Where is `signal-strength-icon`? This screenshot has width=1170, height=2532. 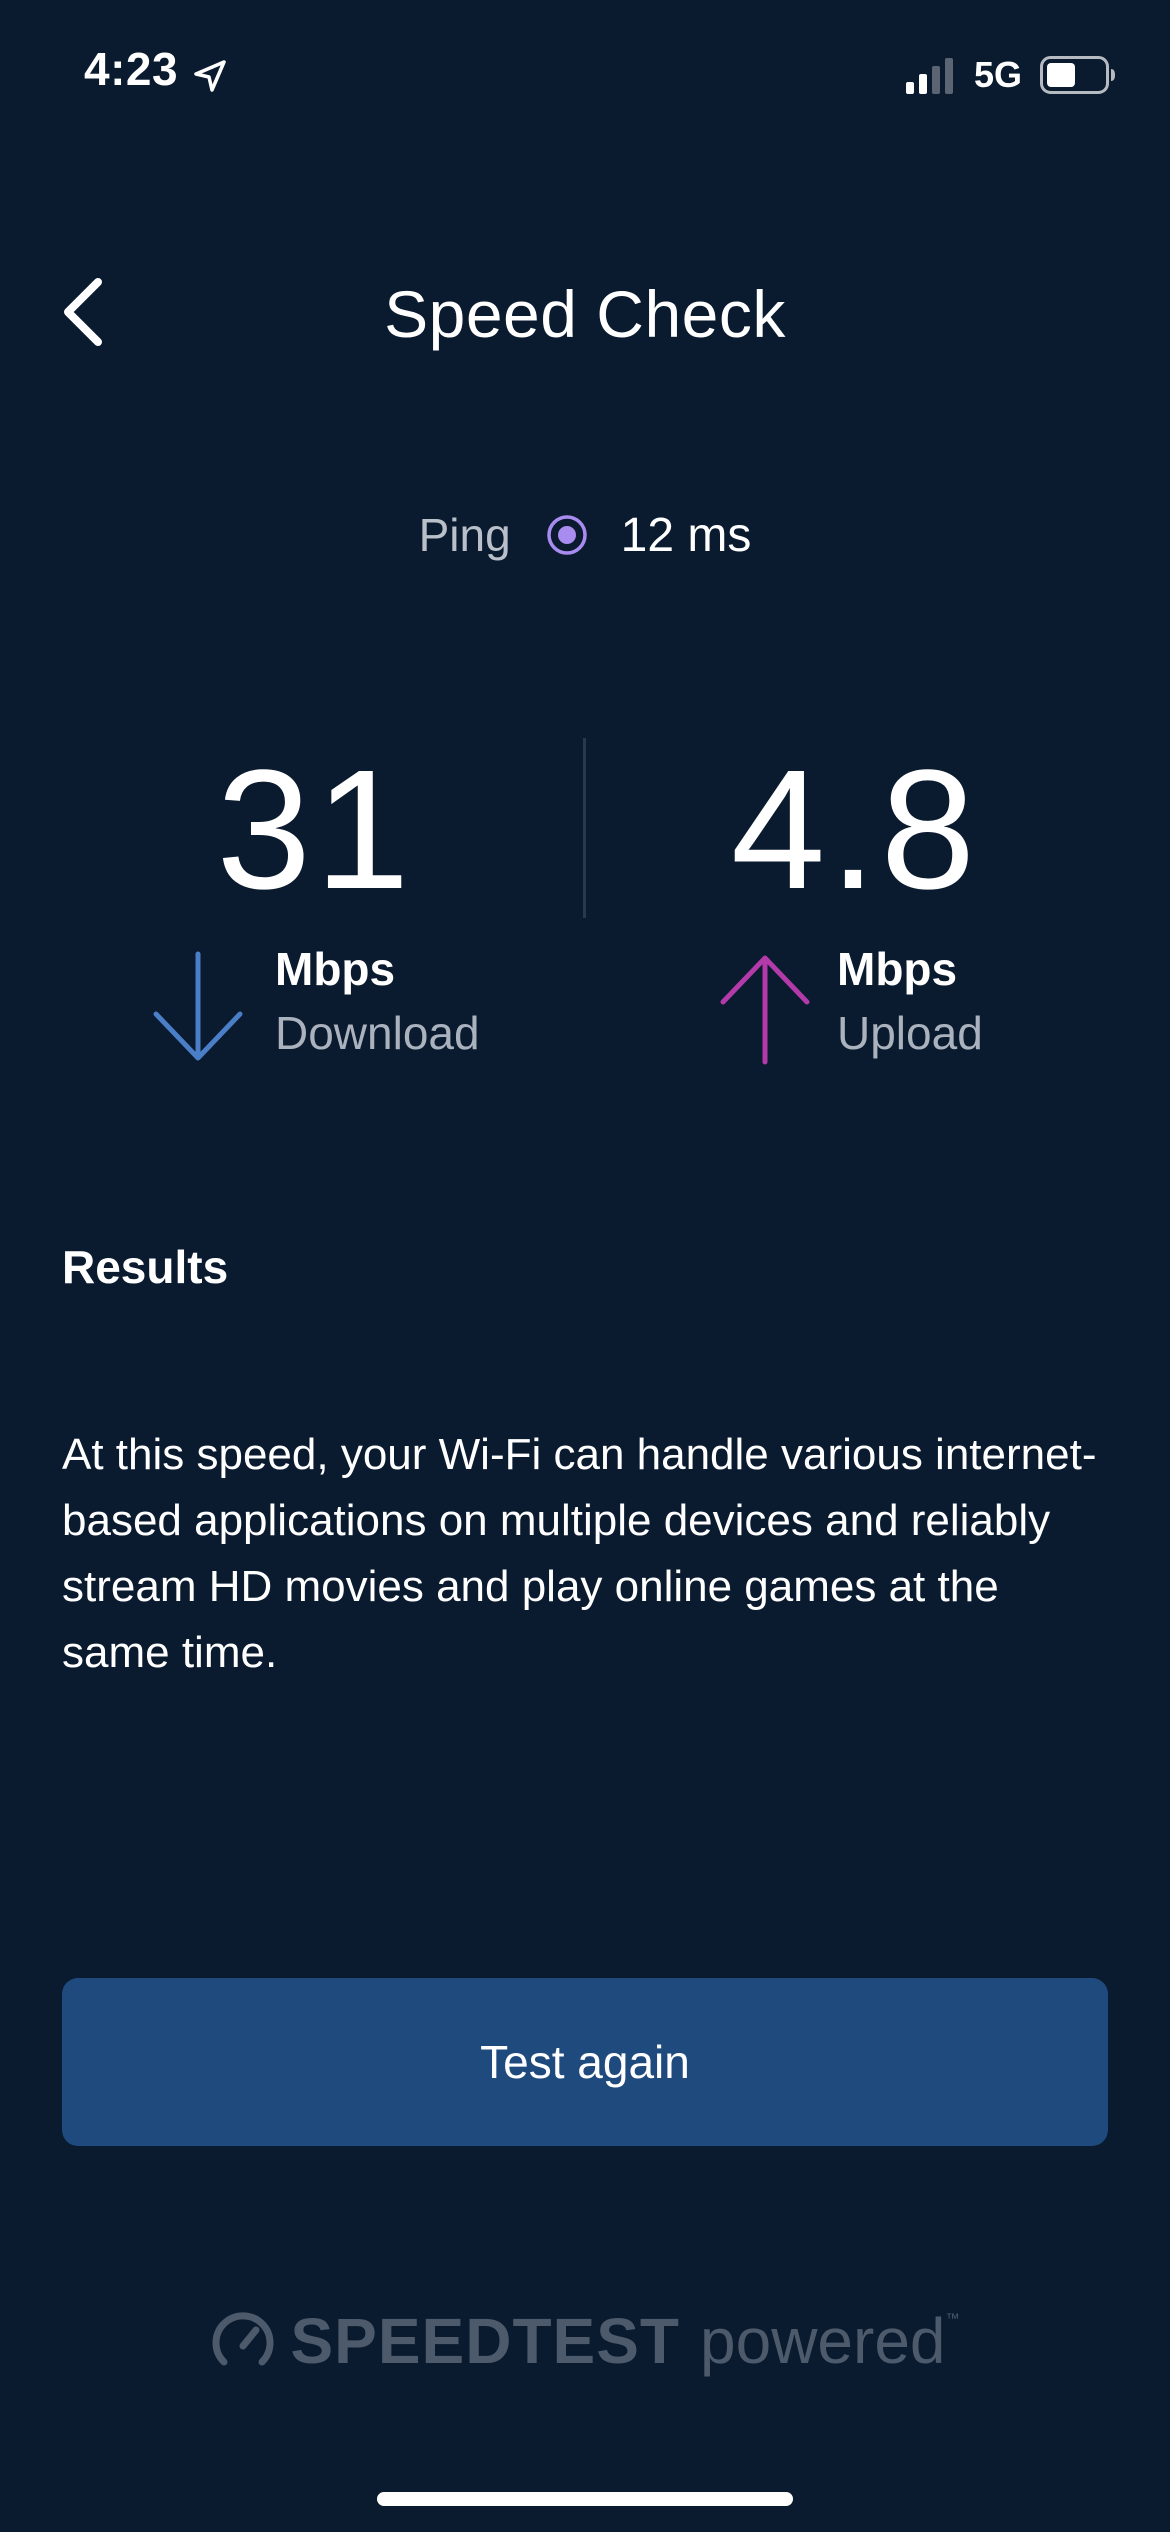
signal-strength-icon is located at coordinates (929, 76).